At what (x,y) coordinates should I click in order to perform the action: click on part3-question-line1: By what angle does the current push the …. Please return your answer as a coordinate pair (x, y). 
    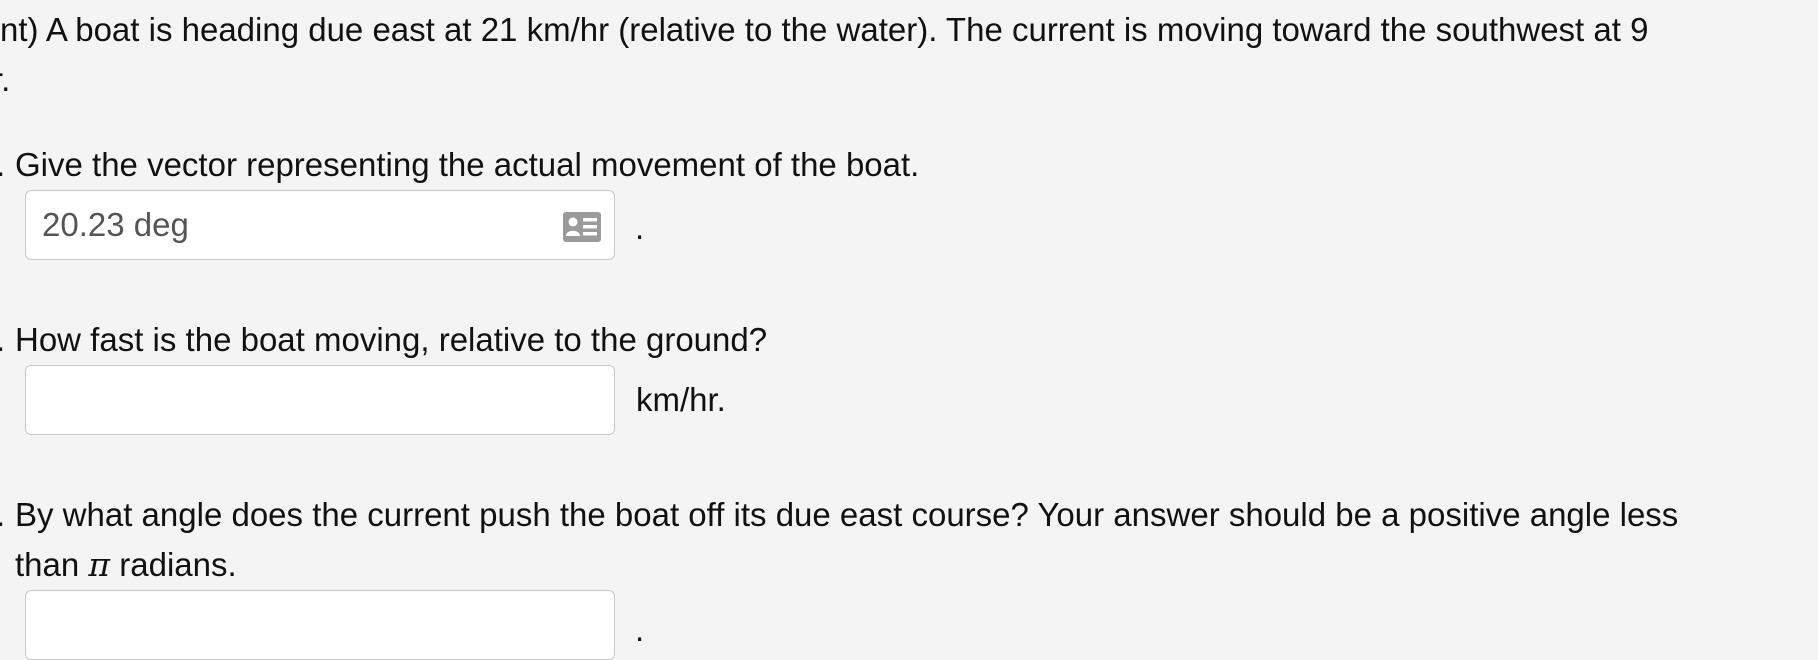
    Looking at the image, I should click on (847, 514).